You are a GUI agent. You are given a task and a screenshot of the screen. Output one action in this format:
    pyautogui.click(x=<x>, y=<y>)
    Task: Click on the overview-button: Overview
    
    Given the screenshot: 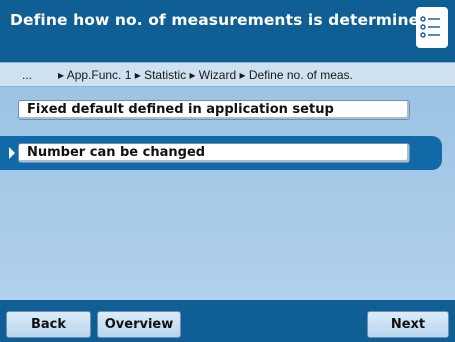 What is the action you would take?
    pyautogui.click(x=139, y=324)
    